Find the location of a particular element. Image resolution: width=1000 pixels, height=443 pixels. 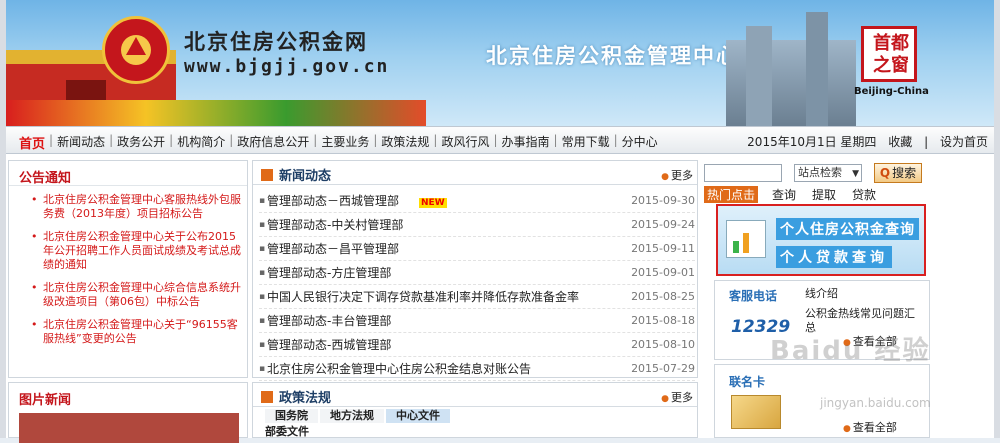

logo-mark is located at coordinates (136, 46).